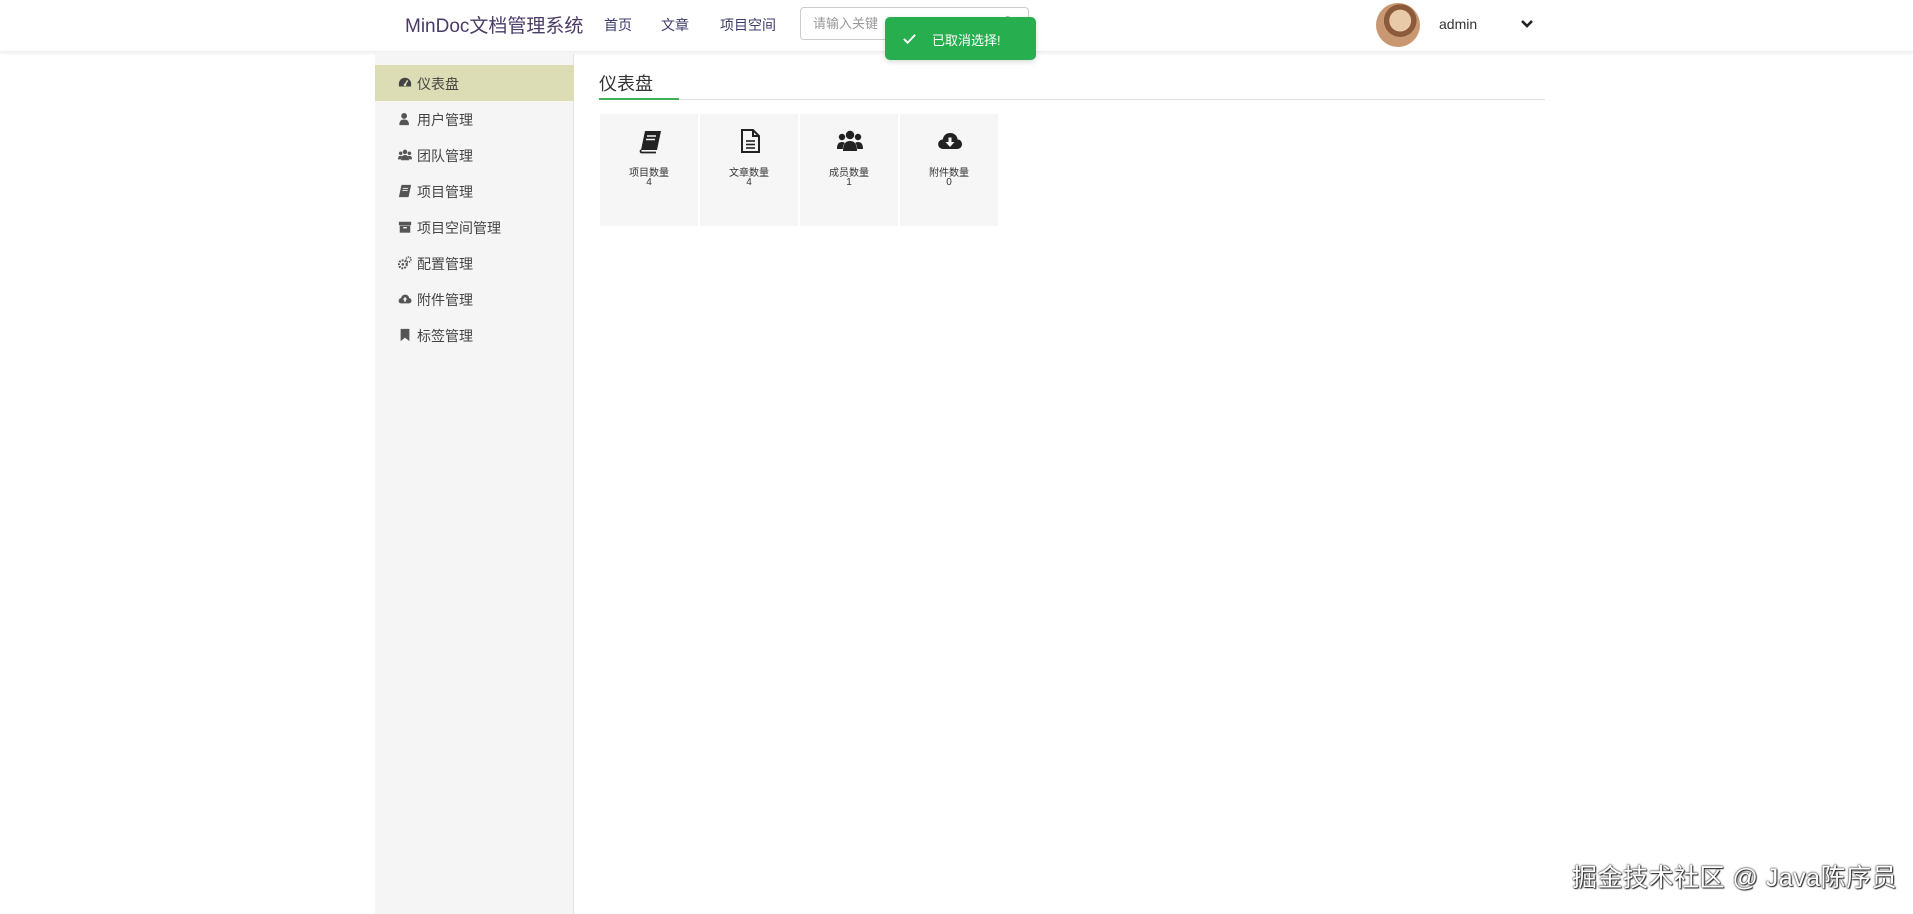 This screenshot has height=914, width=1913. Describe the element at coordinates (474, 483) in the screenshot. I see `sidebar: 仪表盘 用户管理 团队管理 项目管理 项目空间管理 配置管理 附件管理 标签管理` at that location.